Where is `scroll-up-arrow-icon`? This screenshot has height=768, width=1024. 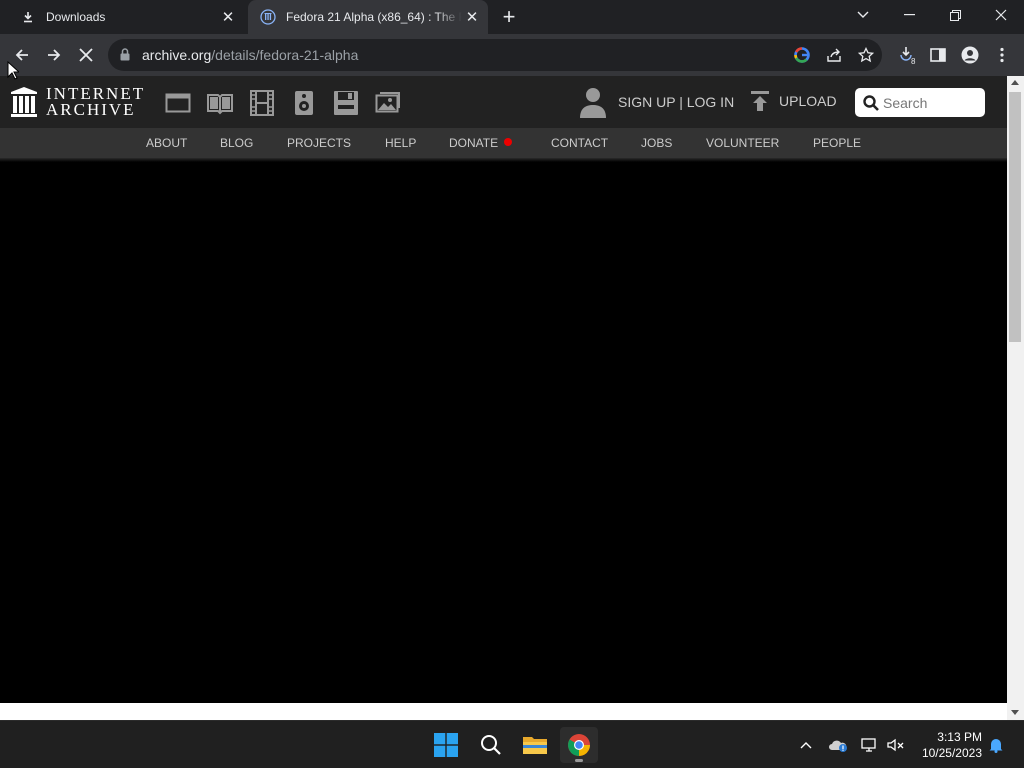
scroll-up-arrow-icon is located at coordinates (1015, 82).